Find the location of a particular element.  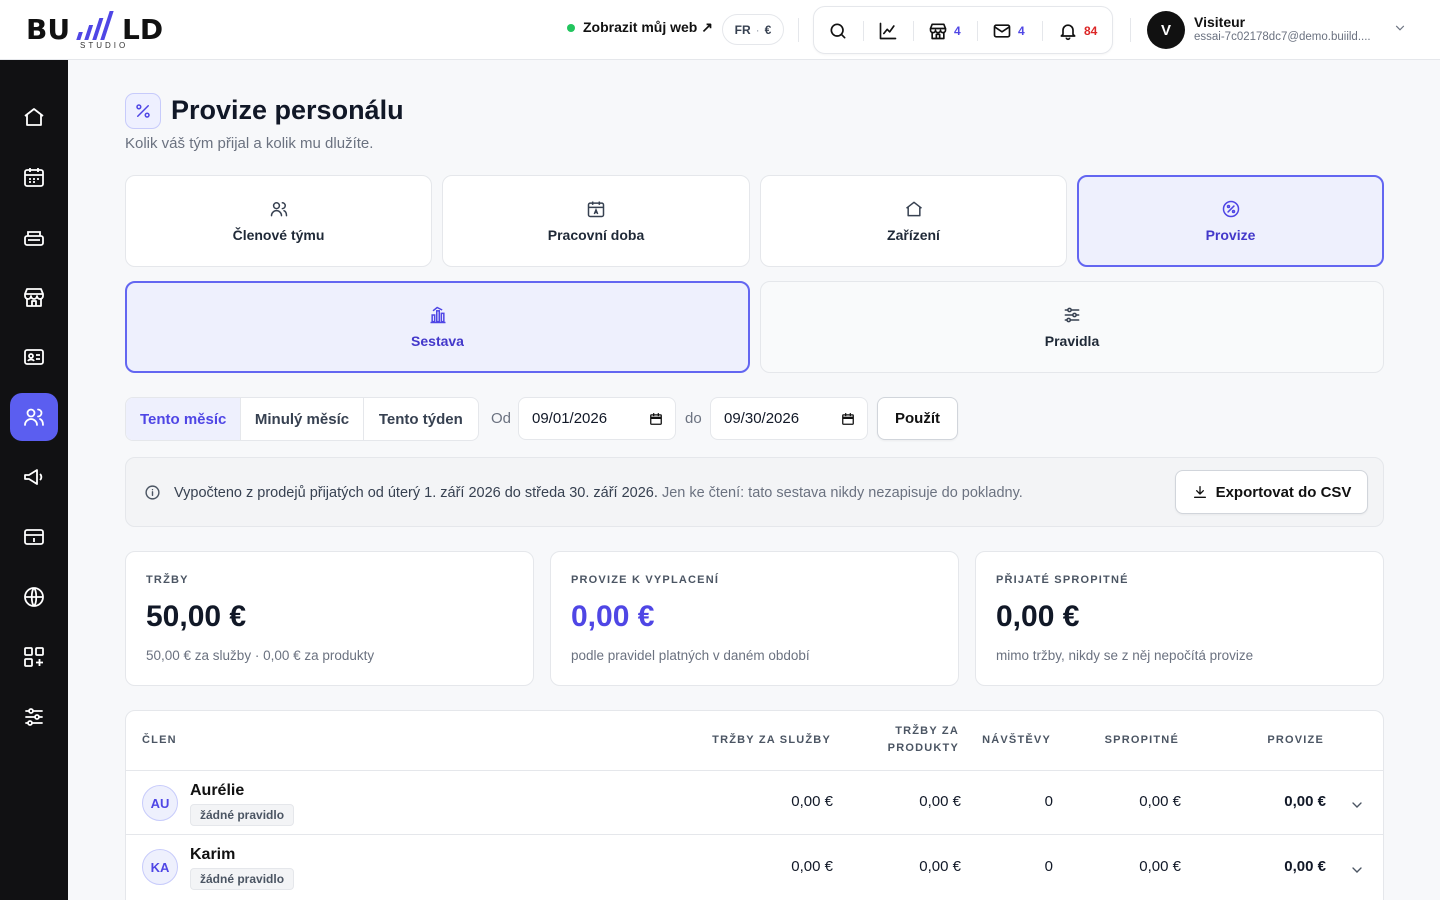

subtab-report: Sestava is located at coordinates (437, 327).